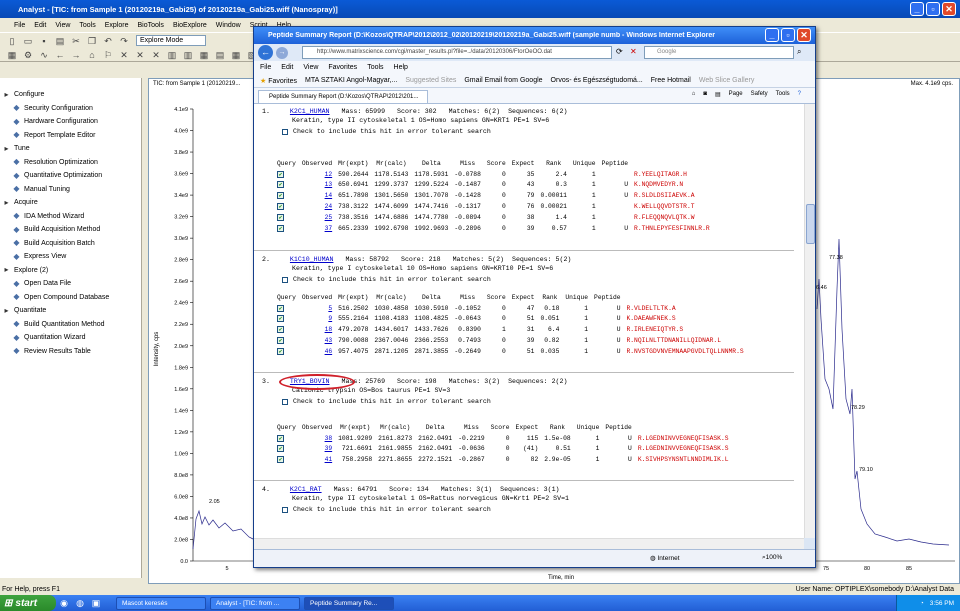 The height and width of the screenshot is (611, 960). What do you see at coordinates (317, 195) in the screenshot?
I see `query-link: 14` at bounding box center [317, 195].